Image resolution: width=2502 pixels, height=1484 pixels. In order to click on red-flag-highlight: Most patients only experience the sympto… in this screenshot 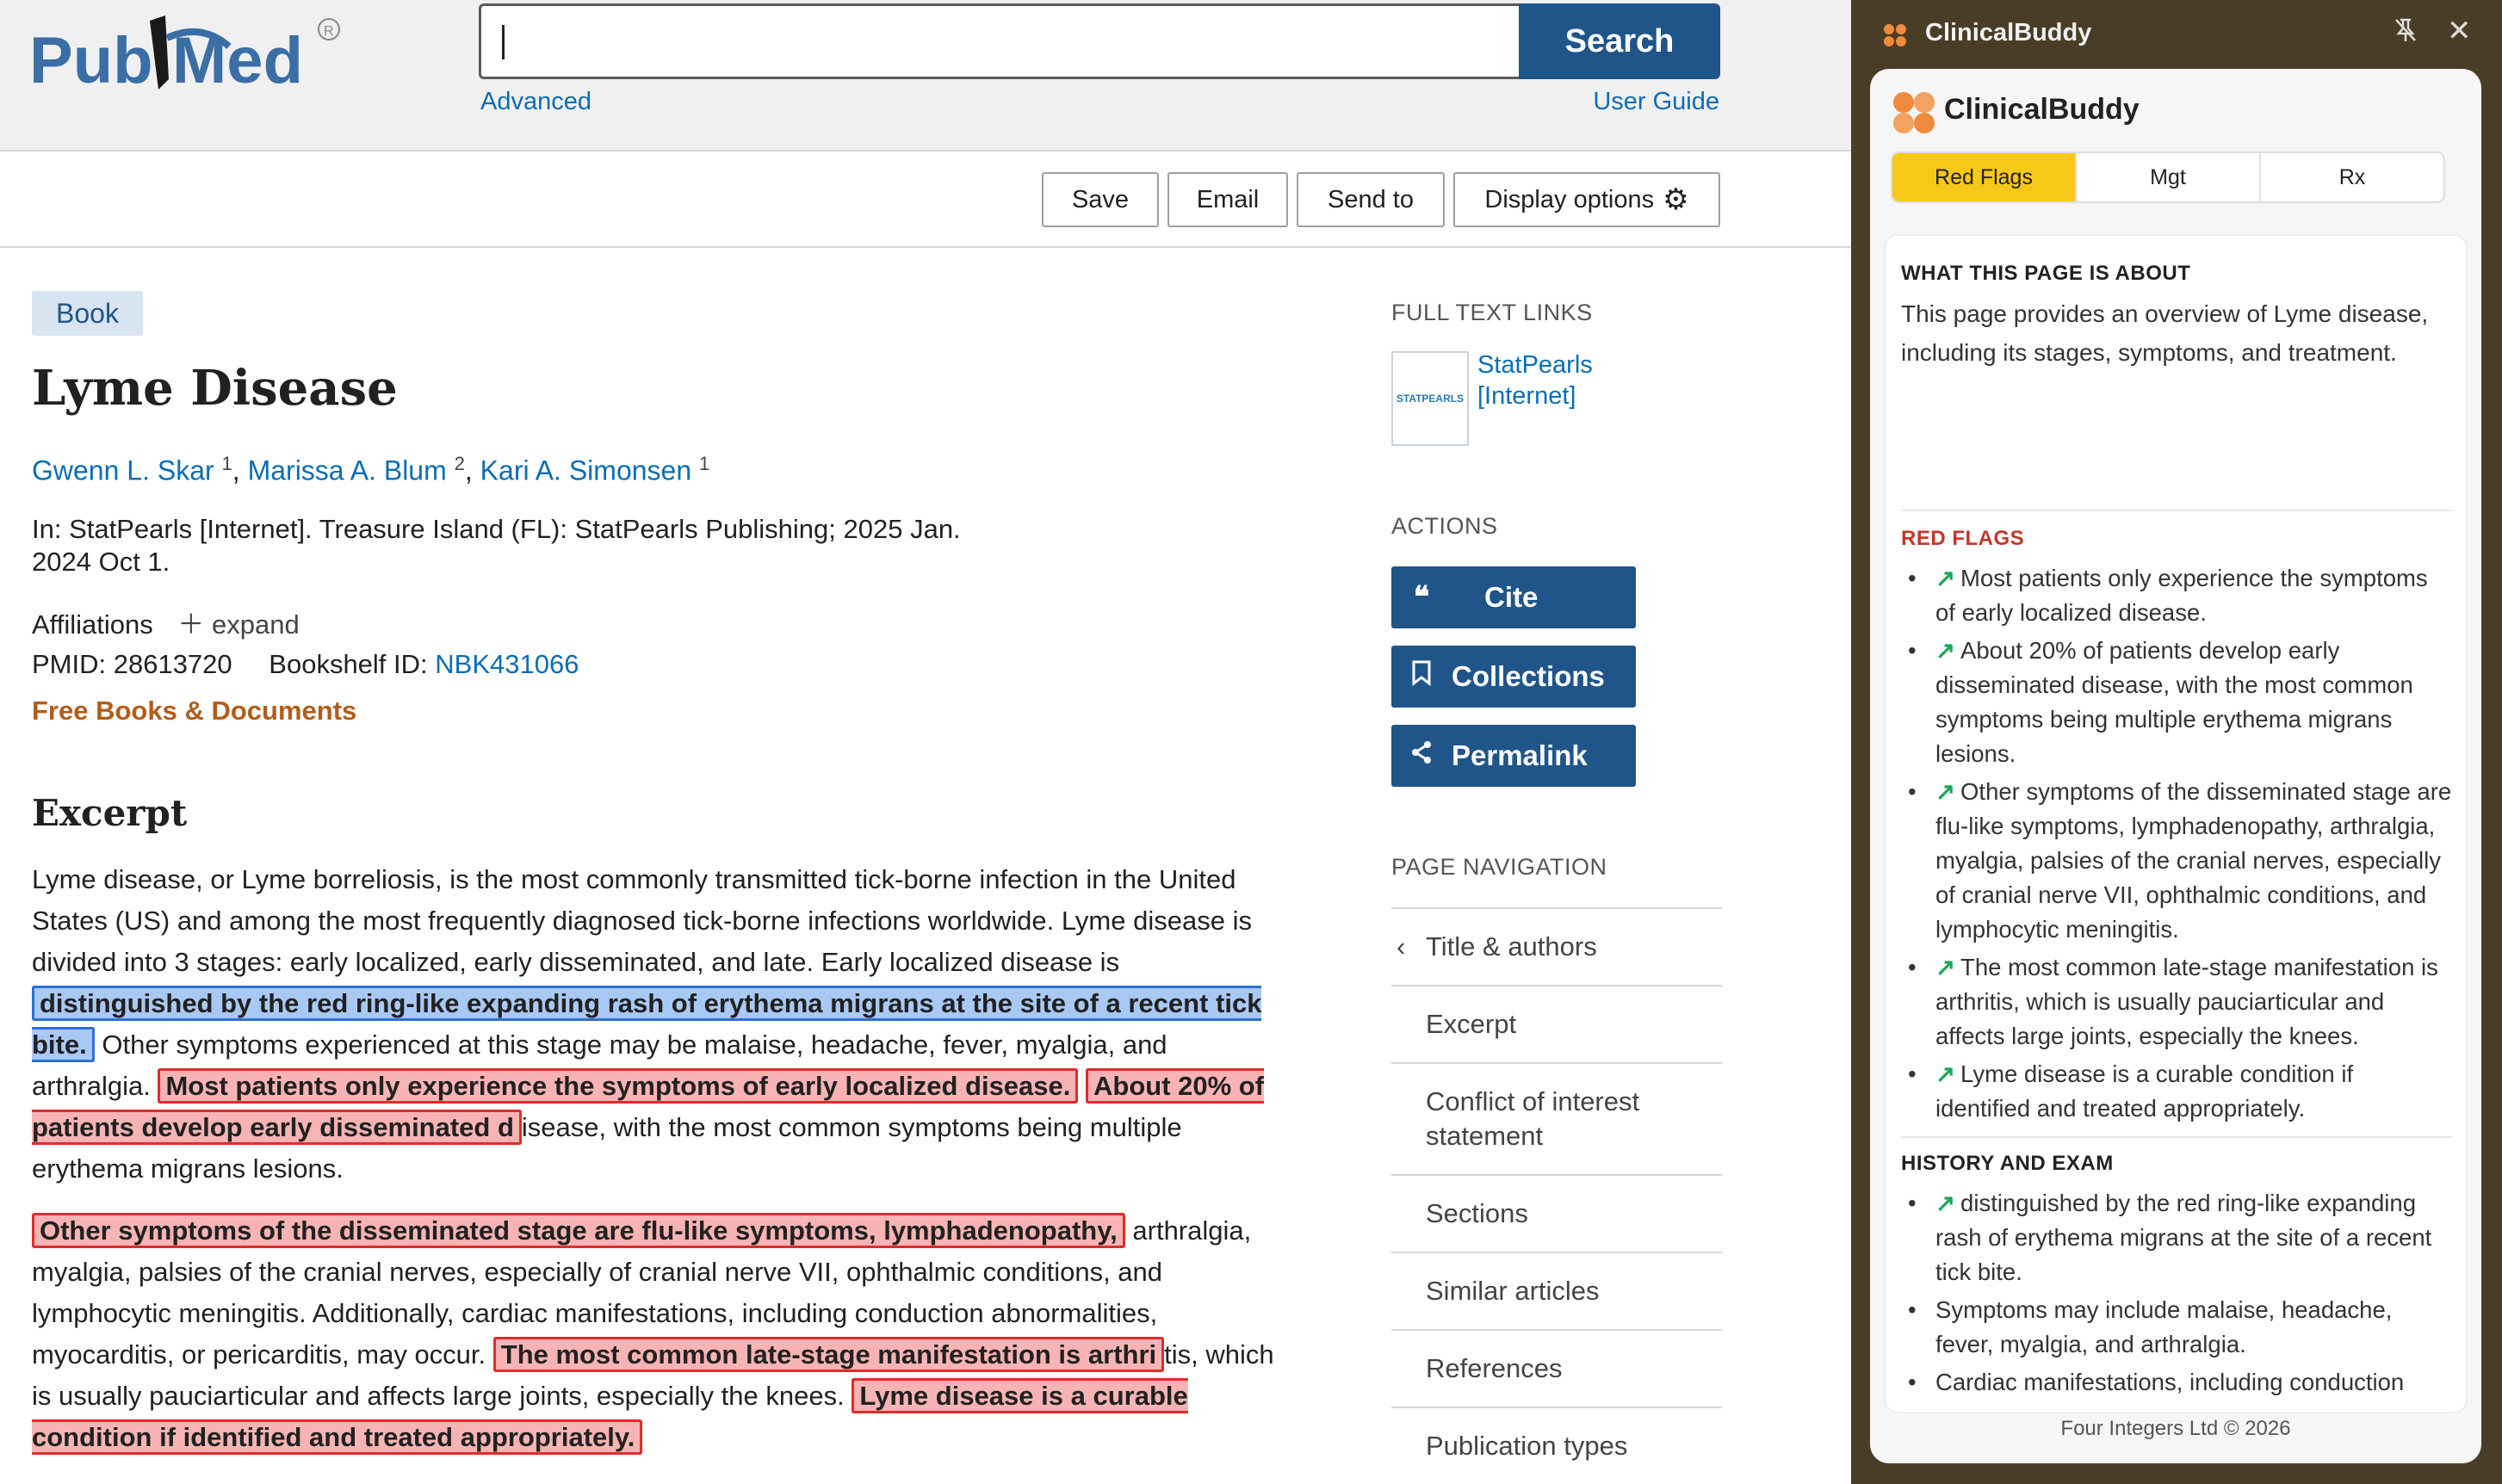, I will do `click(618, 1086)`.